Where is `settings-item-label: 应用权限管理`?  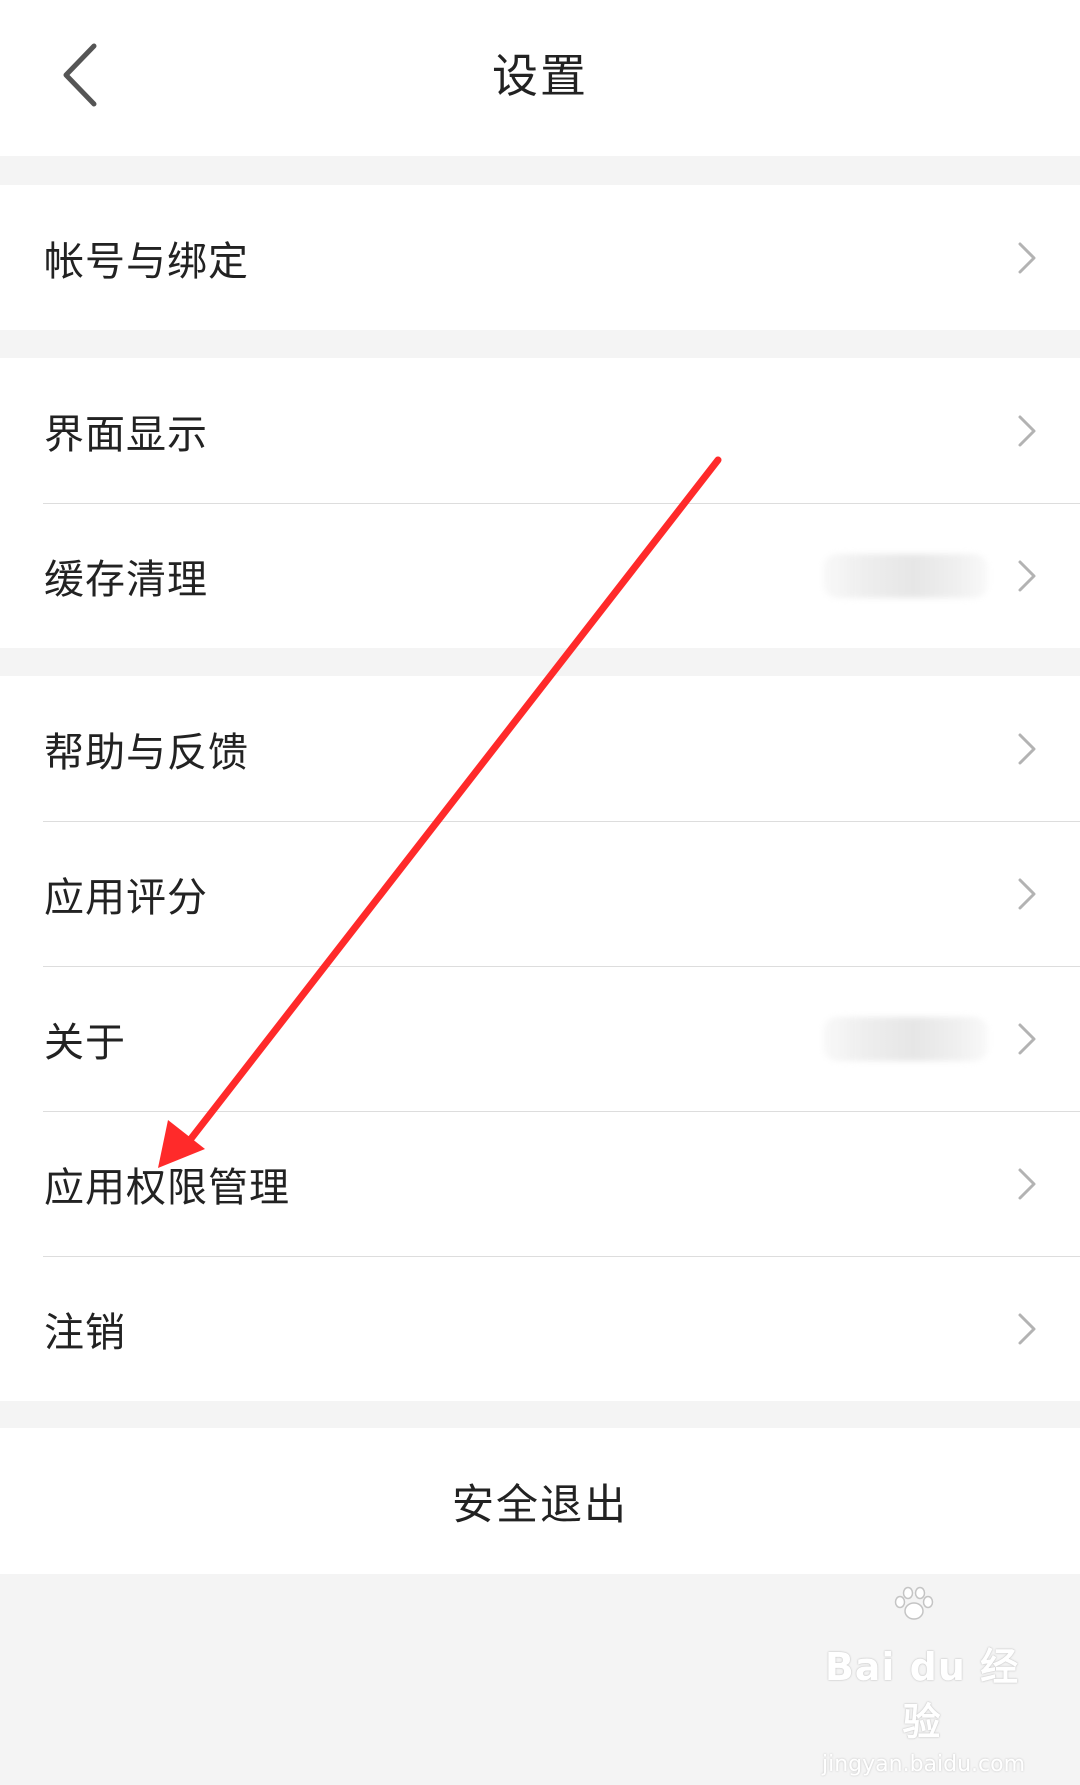
settings-item-label: 应用权限管理 is located at coordinates (167, 1187).